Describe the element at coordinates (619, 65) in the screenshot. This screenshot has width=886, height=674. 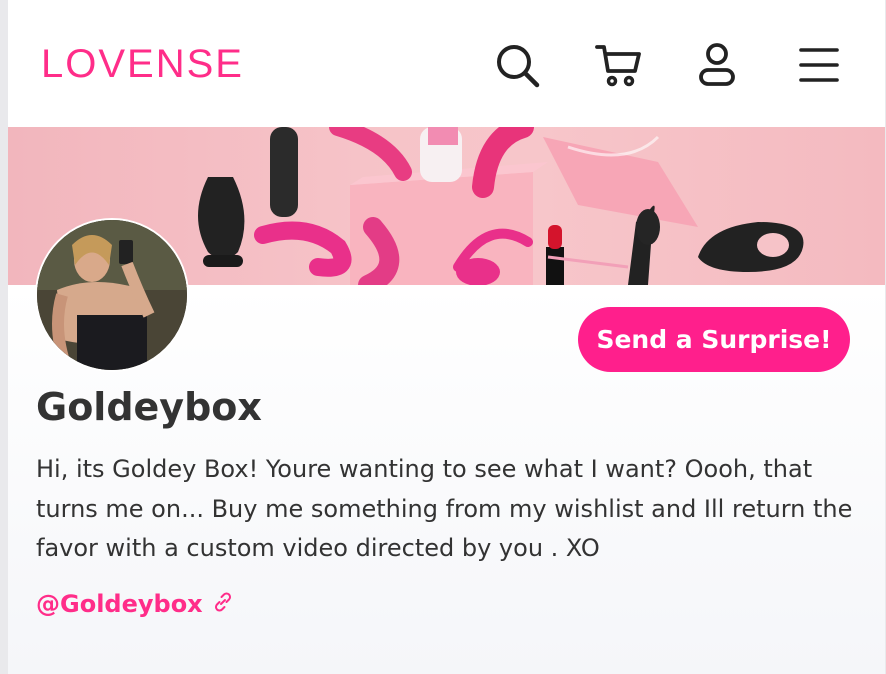
I see `cart-icon` at that location.